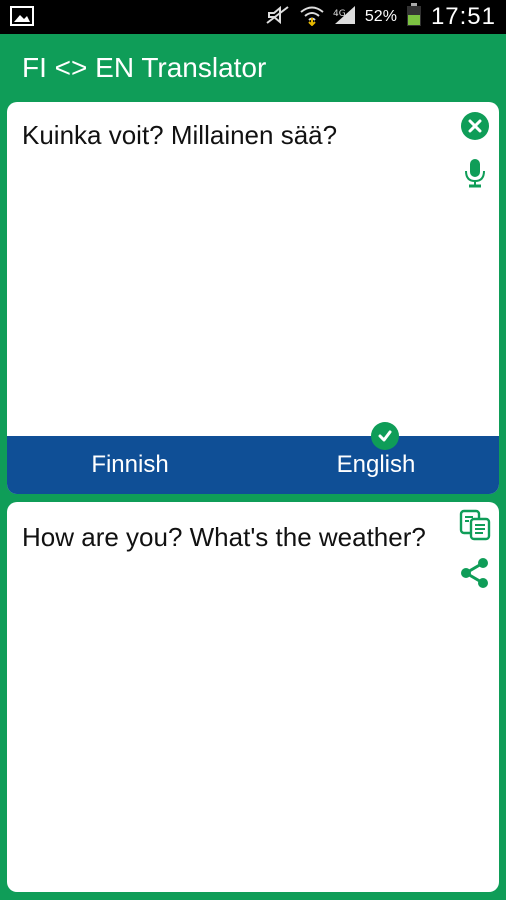  I want to click on wifi-icon, so click(312, 17).